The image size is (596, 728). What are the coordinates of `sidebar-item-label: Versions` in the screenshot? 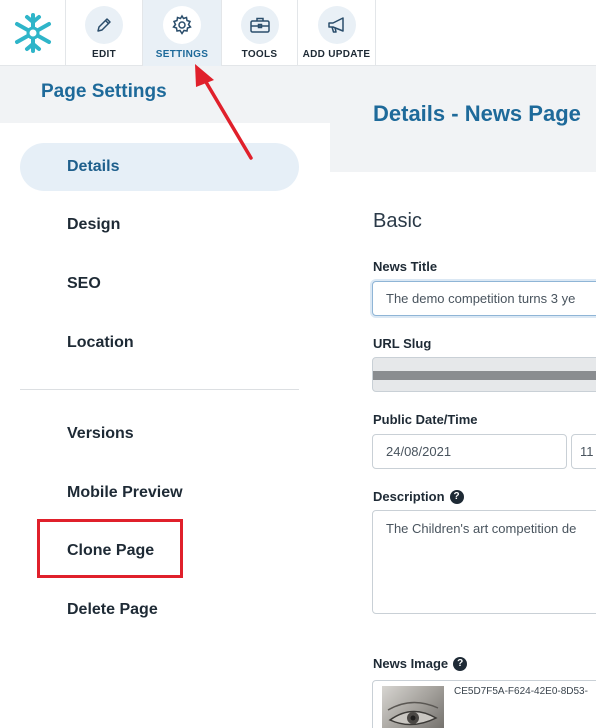 It's located at (100, 433).